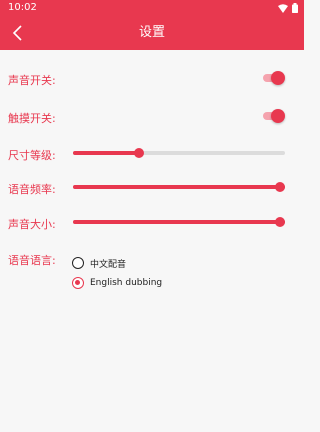 This screenshot has height=432, width=320. I want to click on status-time: 10:02, so click(22, 7).